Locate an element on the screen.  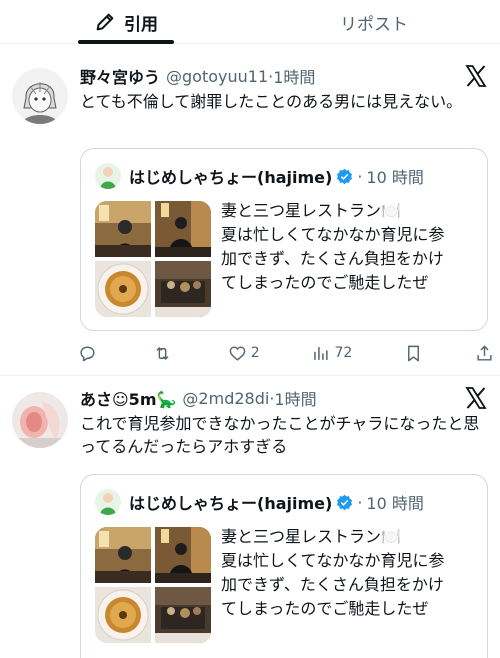
tab-bar: 引用 リポスト is located at coordinates (250, 22).